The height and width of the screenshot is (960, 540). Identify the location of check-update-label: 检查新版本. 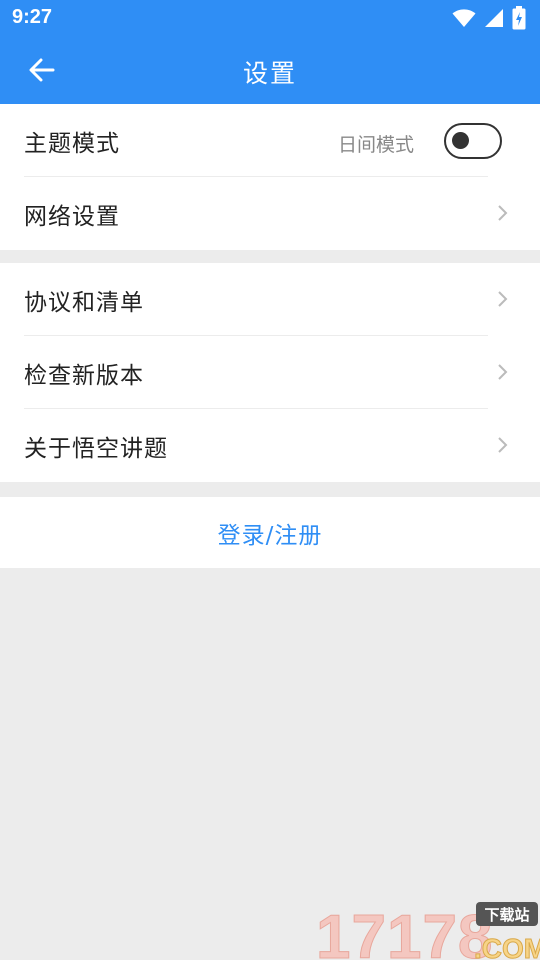
(84, 375).